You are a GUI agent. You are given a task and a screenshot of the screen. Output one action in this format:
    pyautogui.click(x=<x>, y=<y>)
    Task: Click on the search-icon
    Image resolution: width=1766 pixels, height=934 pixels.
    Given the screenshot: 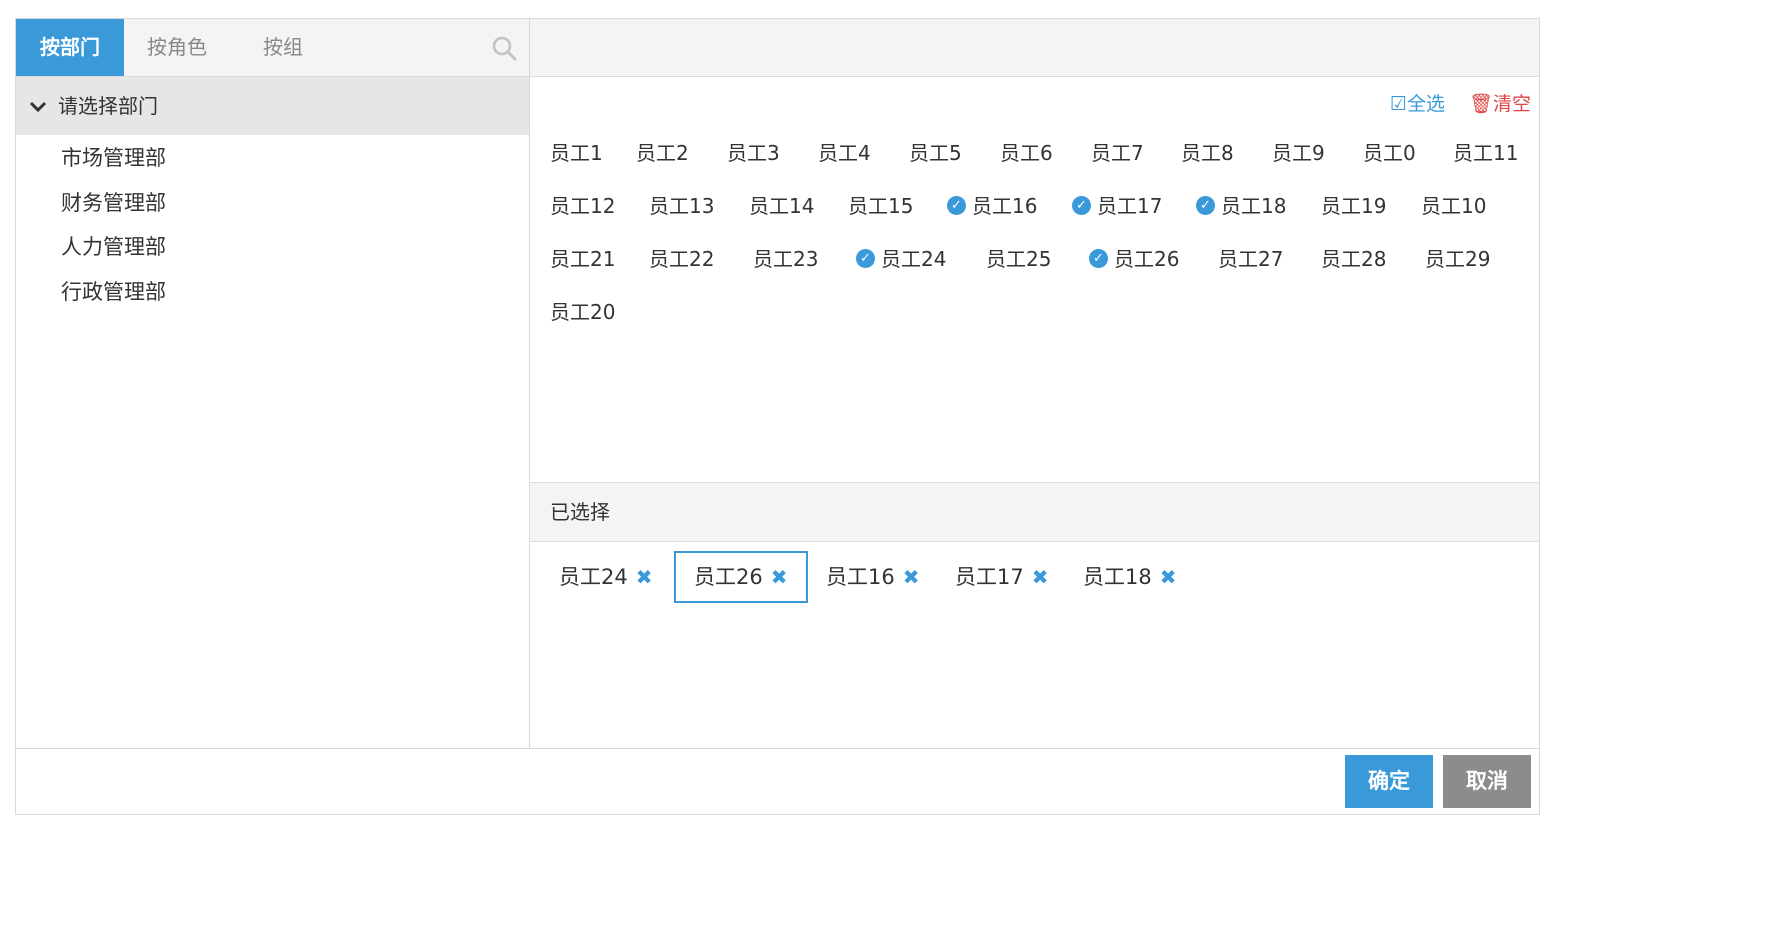 What is the action you would take?
    pyautogui.click(x=504, y=48)
    